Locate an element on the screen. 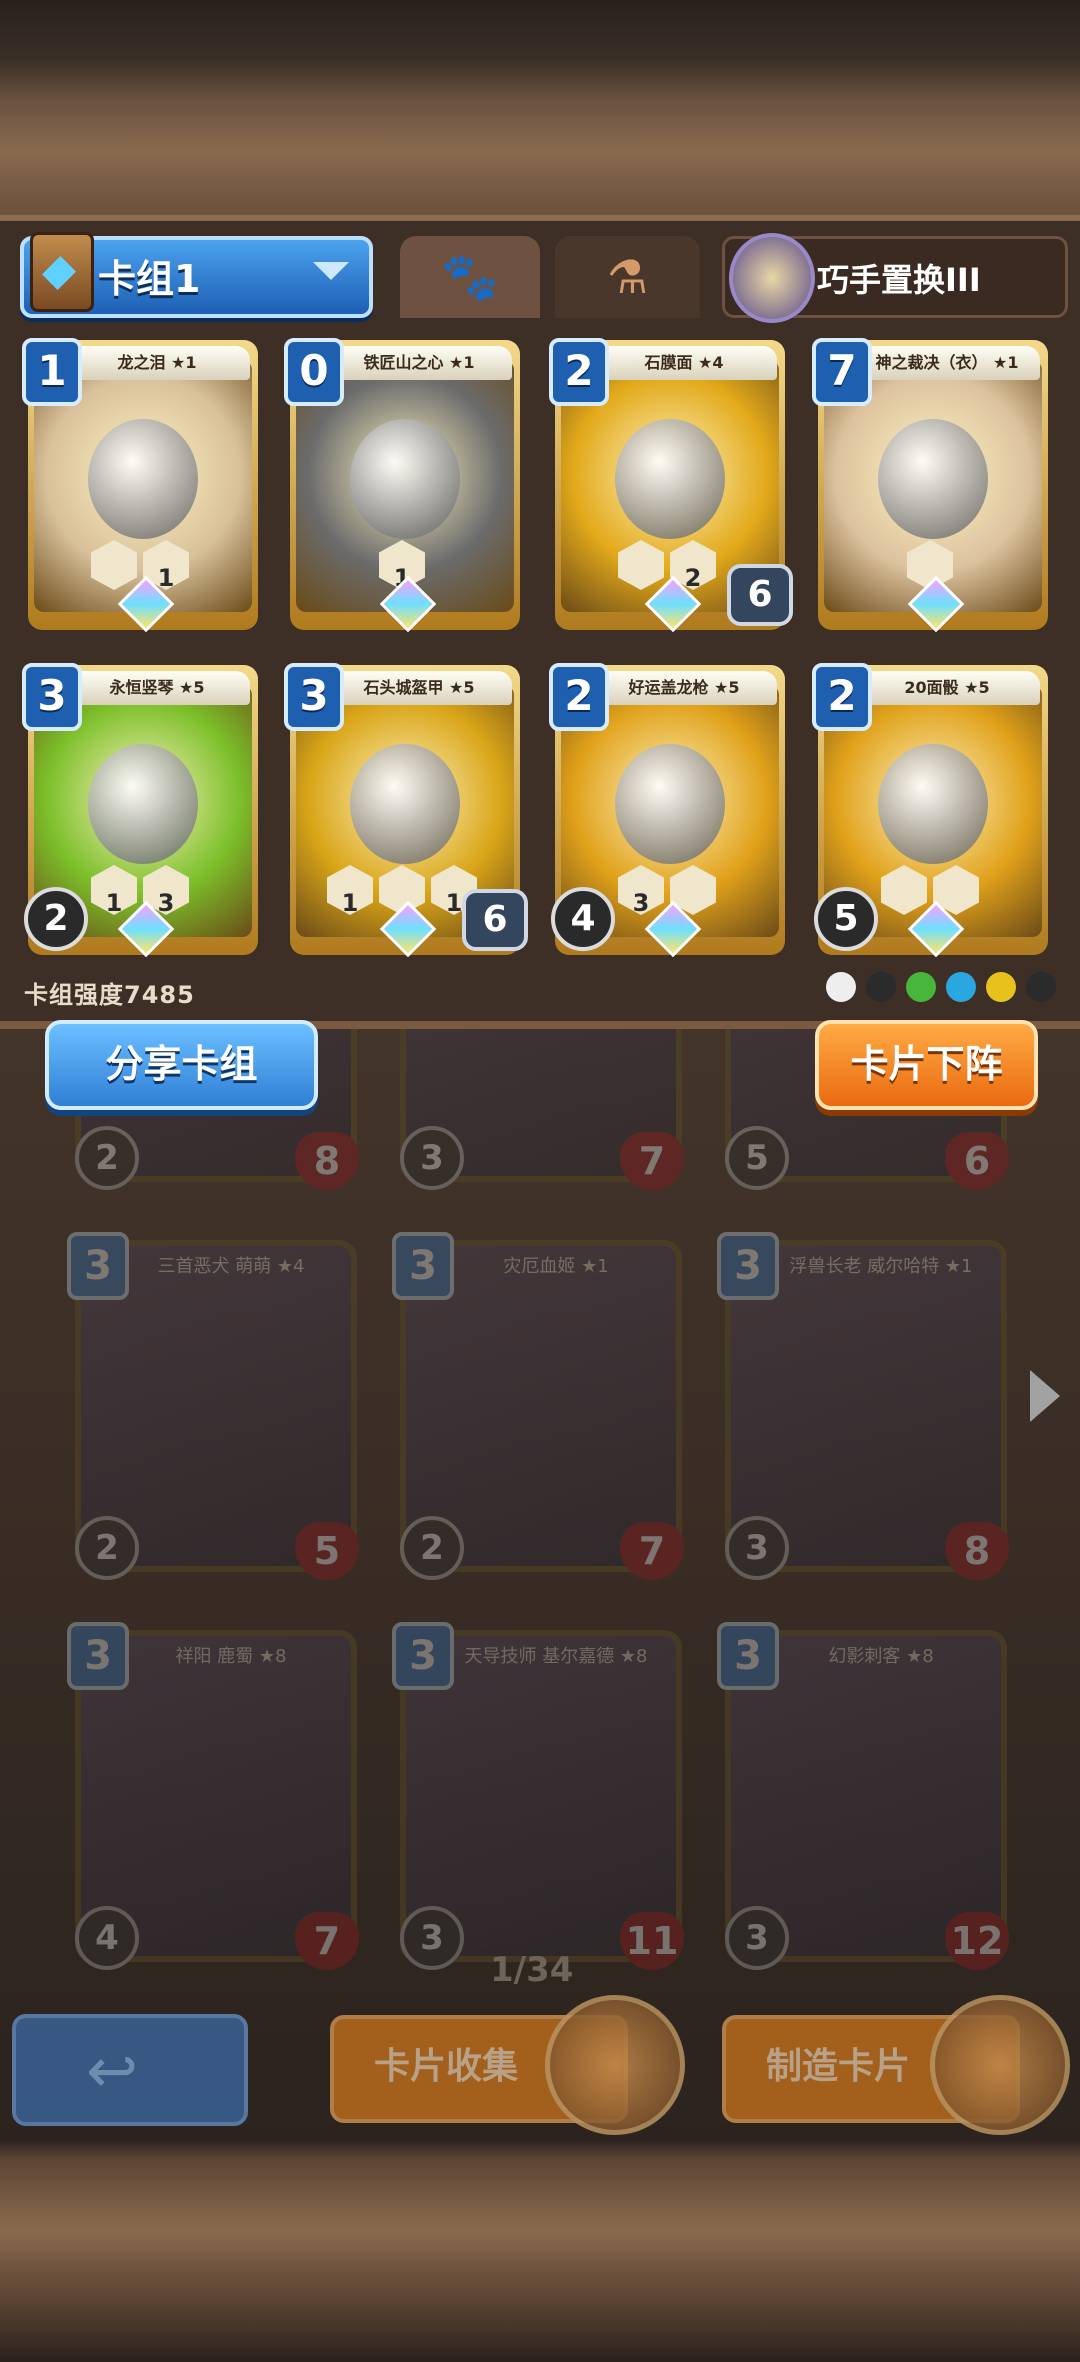 The width and height of the screenshot is (1080, 2362). filter-neutral-icon is located at coordinates (881, 987).